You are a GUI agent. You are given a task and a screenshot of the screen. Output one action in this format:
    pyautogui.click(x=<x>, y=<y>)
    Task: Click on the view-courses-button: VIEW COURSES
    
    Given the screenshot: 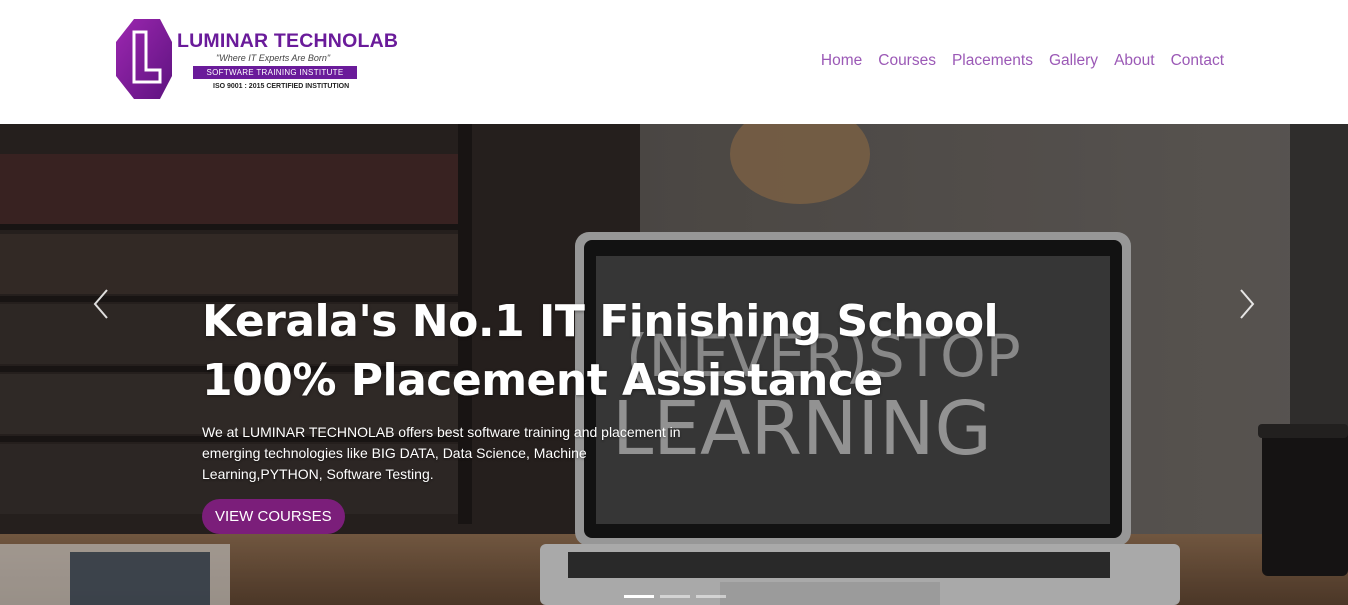 What is the action you would take?
    pyautogui.click(x=273, y=516)
    